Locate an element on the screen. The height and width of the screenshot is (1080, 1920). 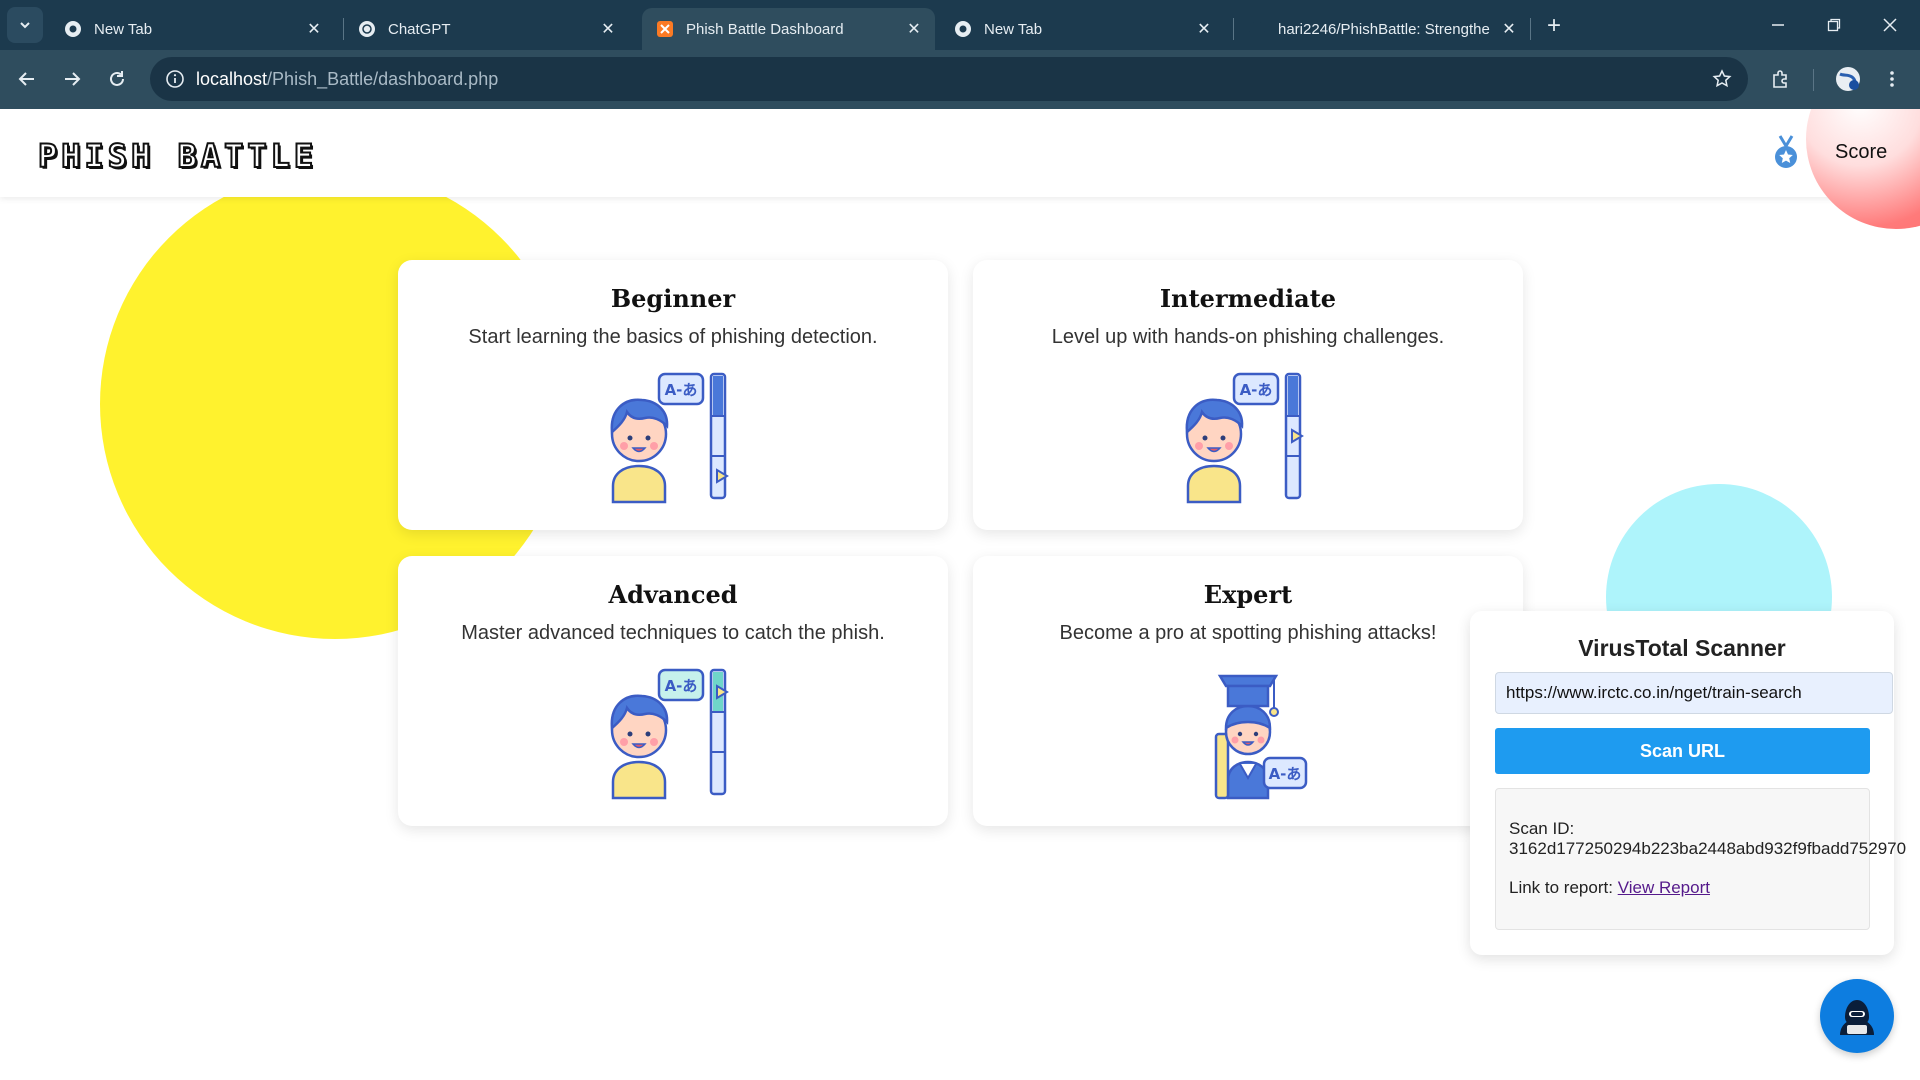
extensions-button is located at coordinates (1781, 79).